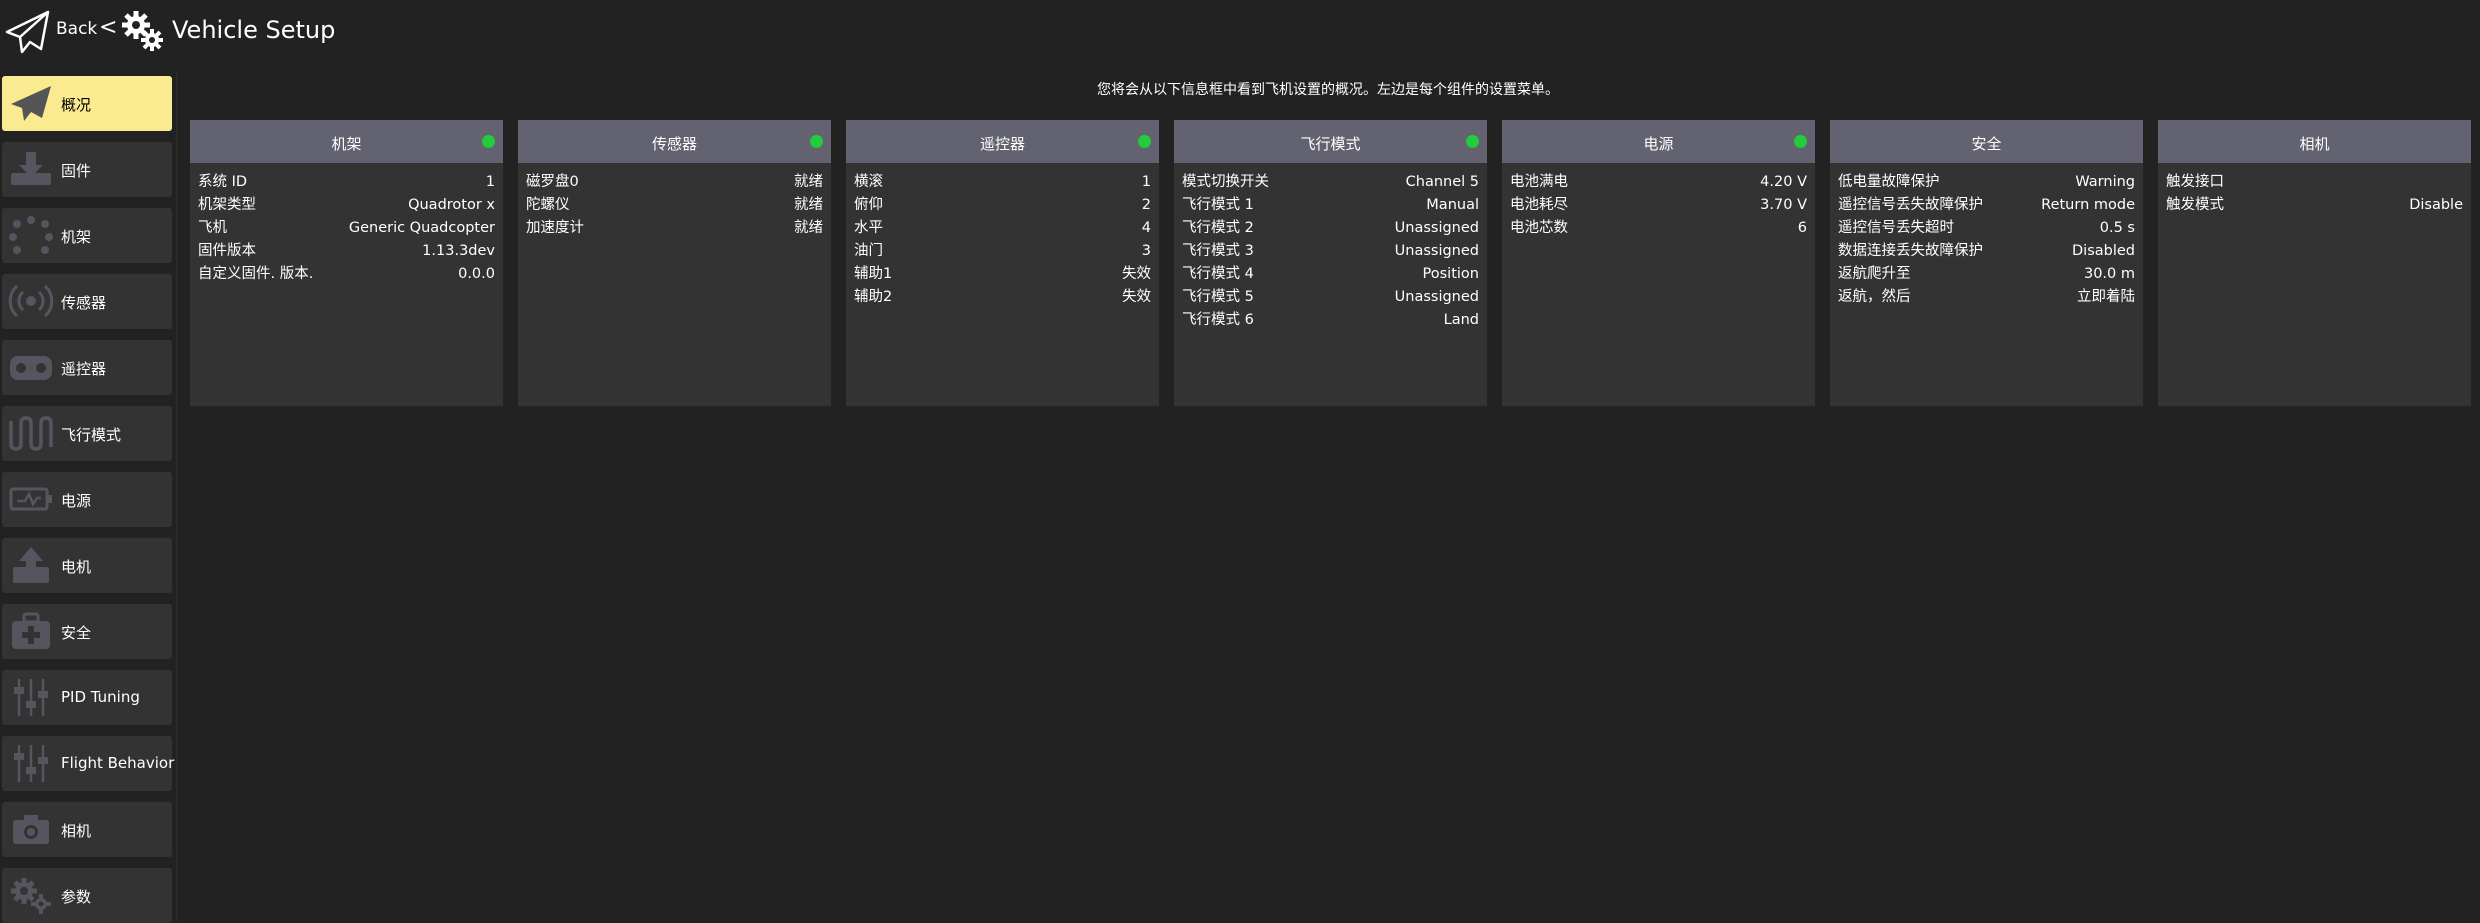 The width and height of the screenshot is (2480, 923). Describe the element at coordinates (212, 228) in the screenshot. I see `row-label: 飞机` at that location.